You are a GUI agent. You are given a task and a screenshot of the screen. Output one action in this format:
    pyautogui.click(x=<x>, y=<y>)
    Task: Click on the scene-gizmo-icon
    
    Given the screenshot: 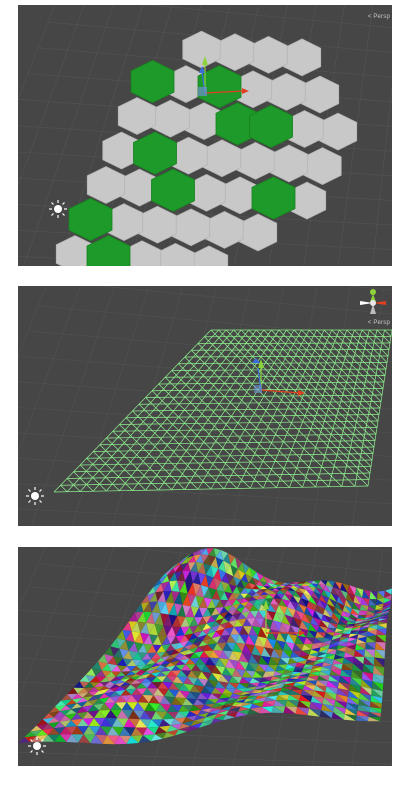 What is the action you would take?
    pyautogui.click(x=373, y=303)
    